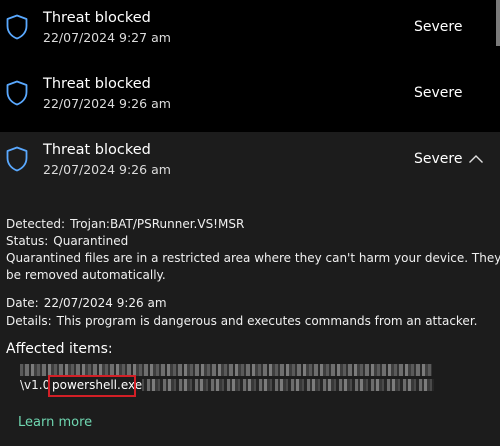 The width and height of the screenshot is (500, 446). What do you see at coordinates (157, 224) in the screenshot?
I see `detected-value: Trojan:BAT/PSRunner.VS!MSR` at bounding box center [157, 224].